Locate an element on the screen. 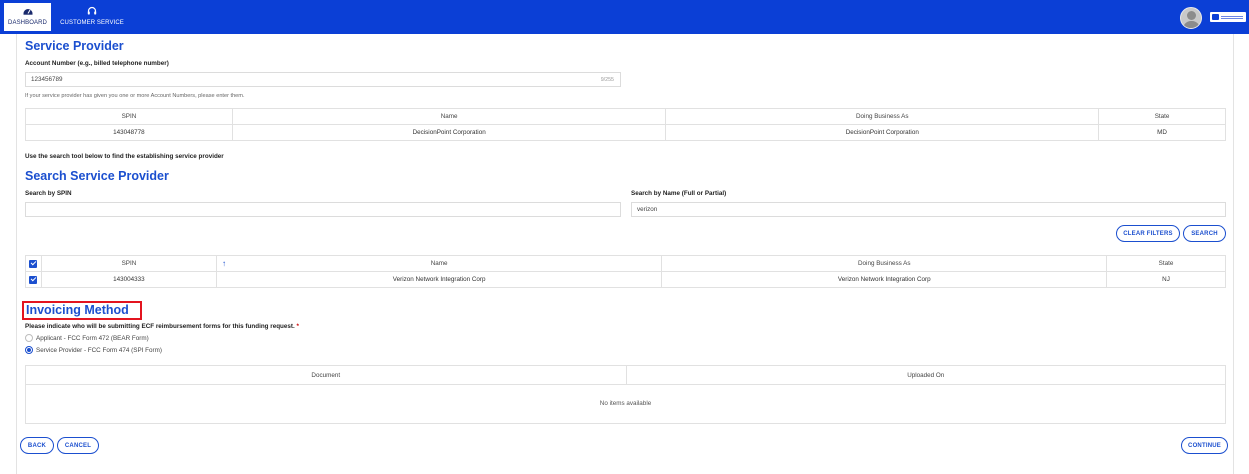  search-name-input: verizon is located at coordinates (928, 209).